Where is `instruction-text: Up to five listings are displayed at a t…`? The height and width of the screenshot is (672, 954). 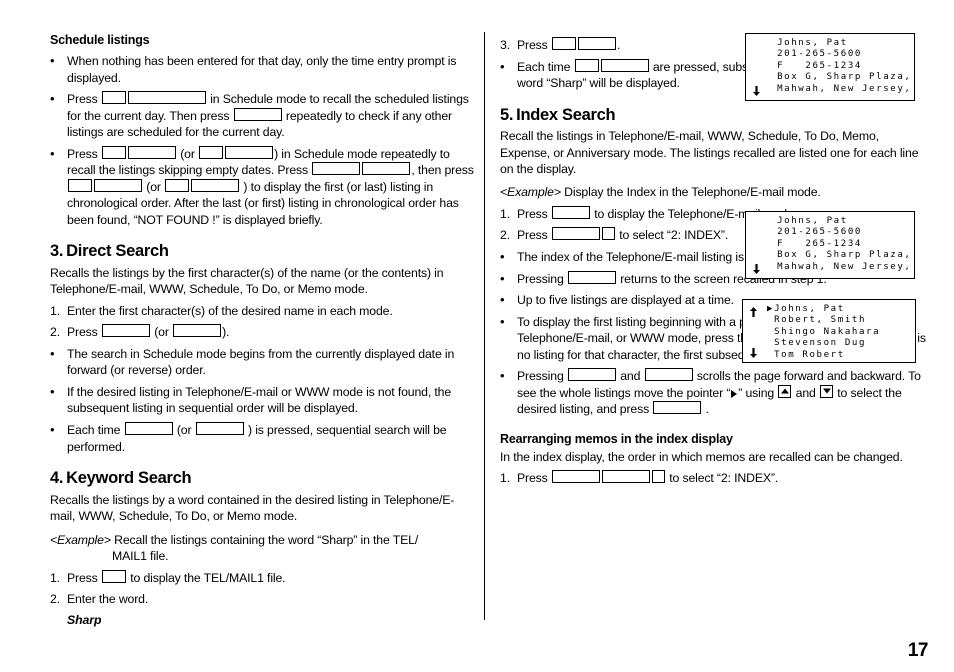
instruction-text: Up to five listings are displayed at a t… is located at coordinates (625, 300).